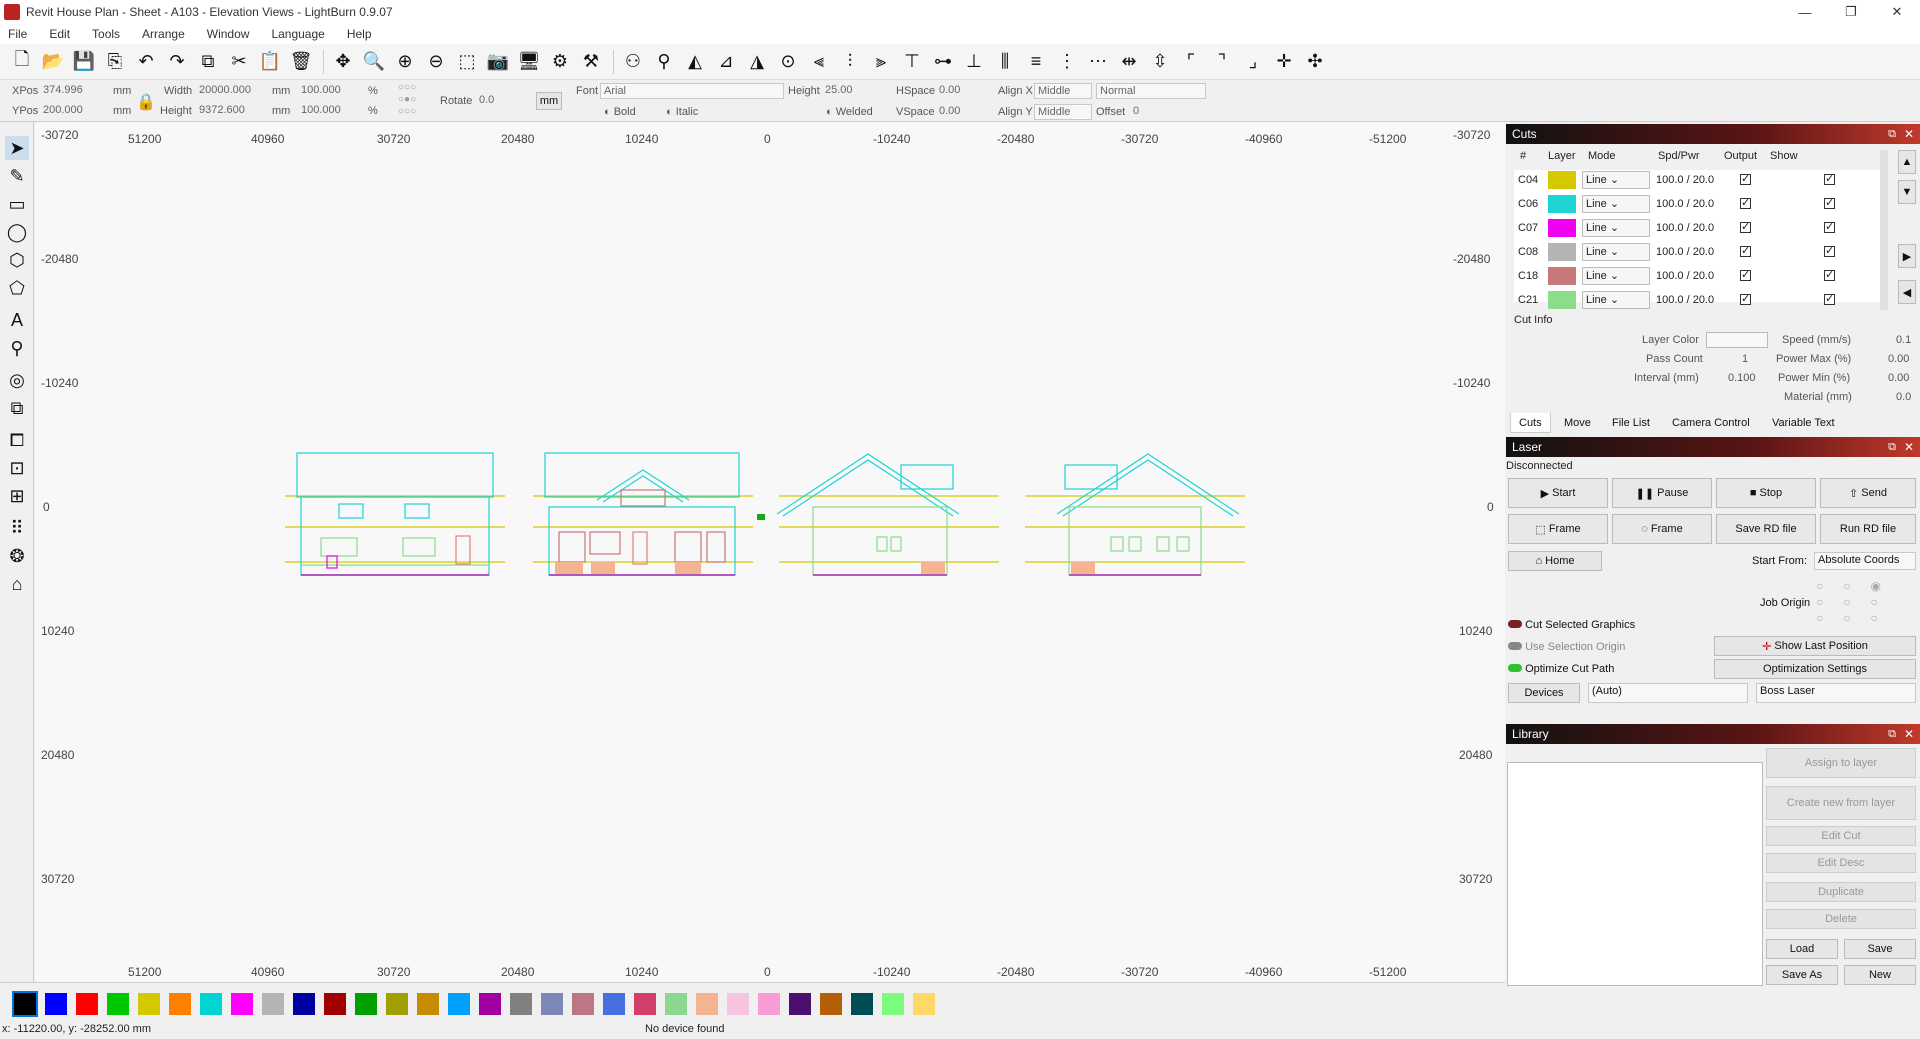 The image size is (1920, 1039). What do you see at coordinates (177, 62) in the screenshot?
I see `redo-icon: ↷` at bounding box center [177, 62].